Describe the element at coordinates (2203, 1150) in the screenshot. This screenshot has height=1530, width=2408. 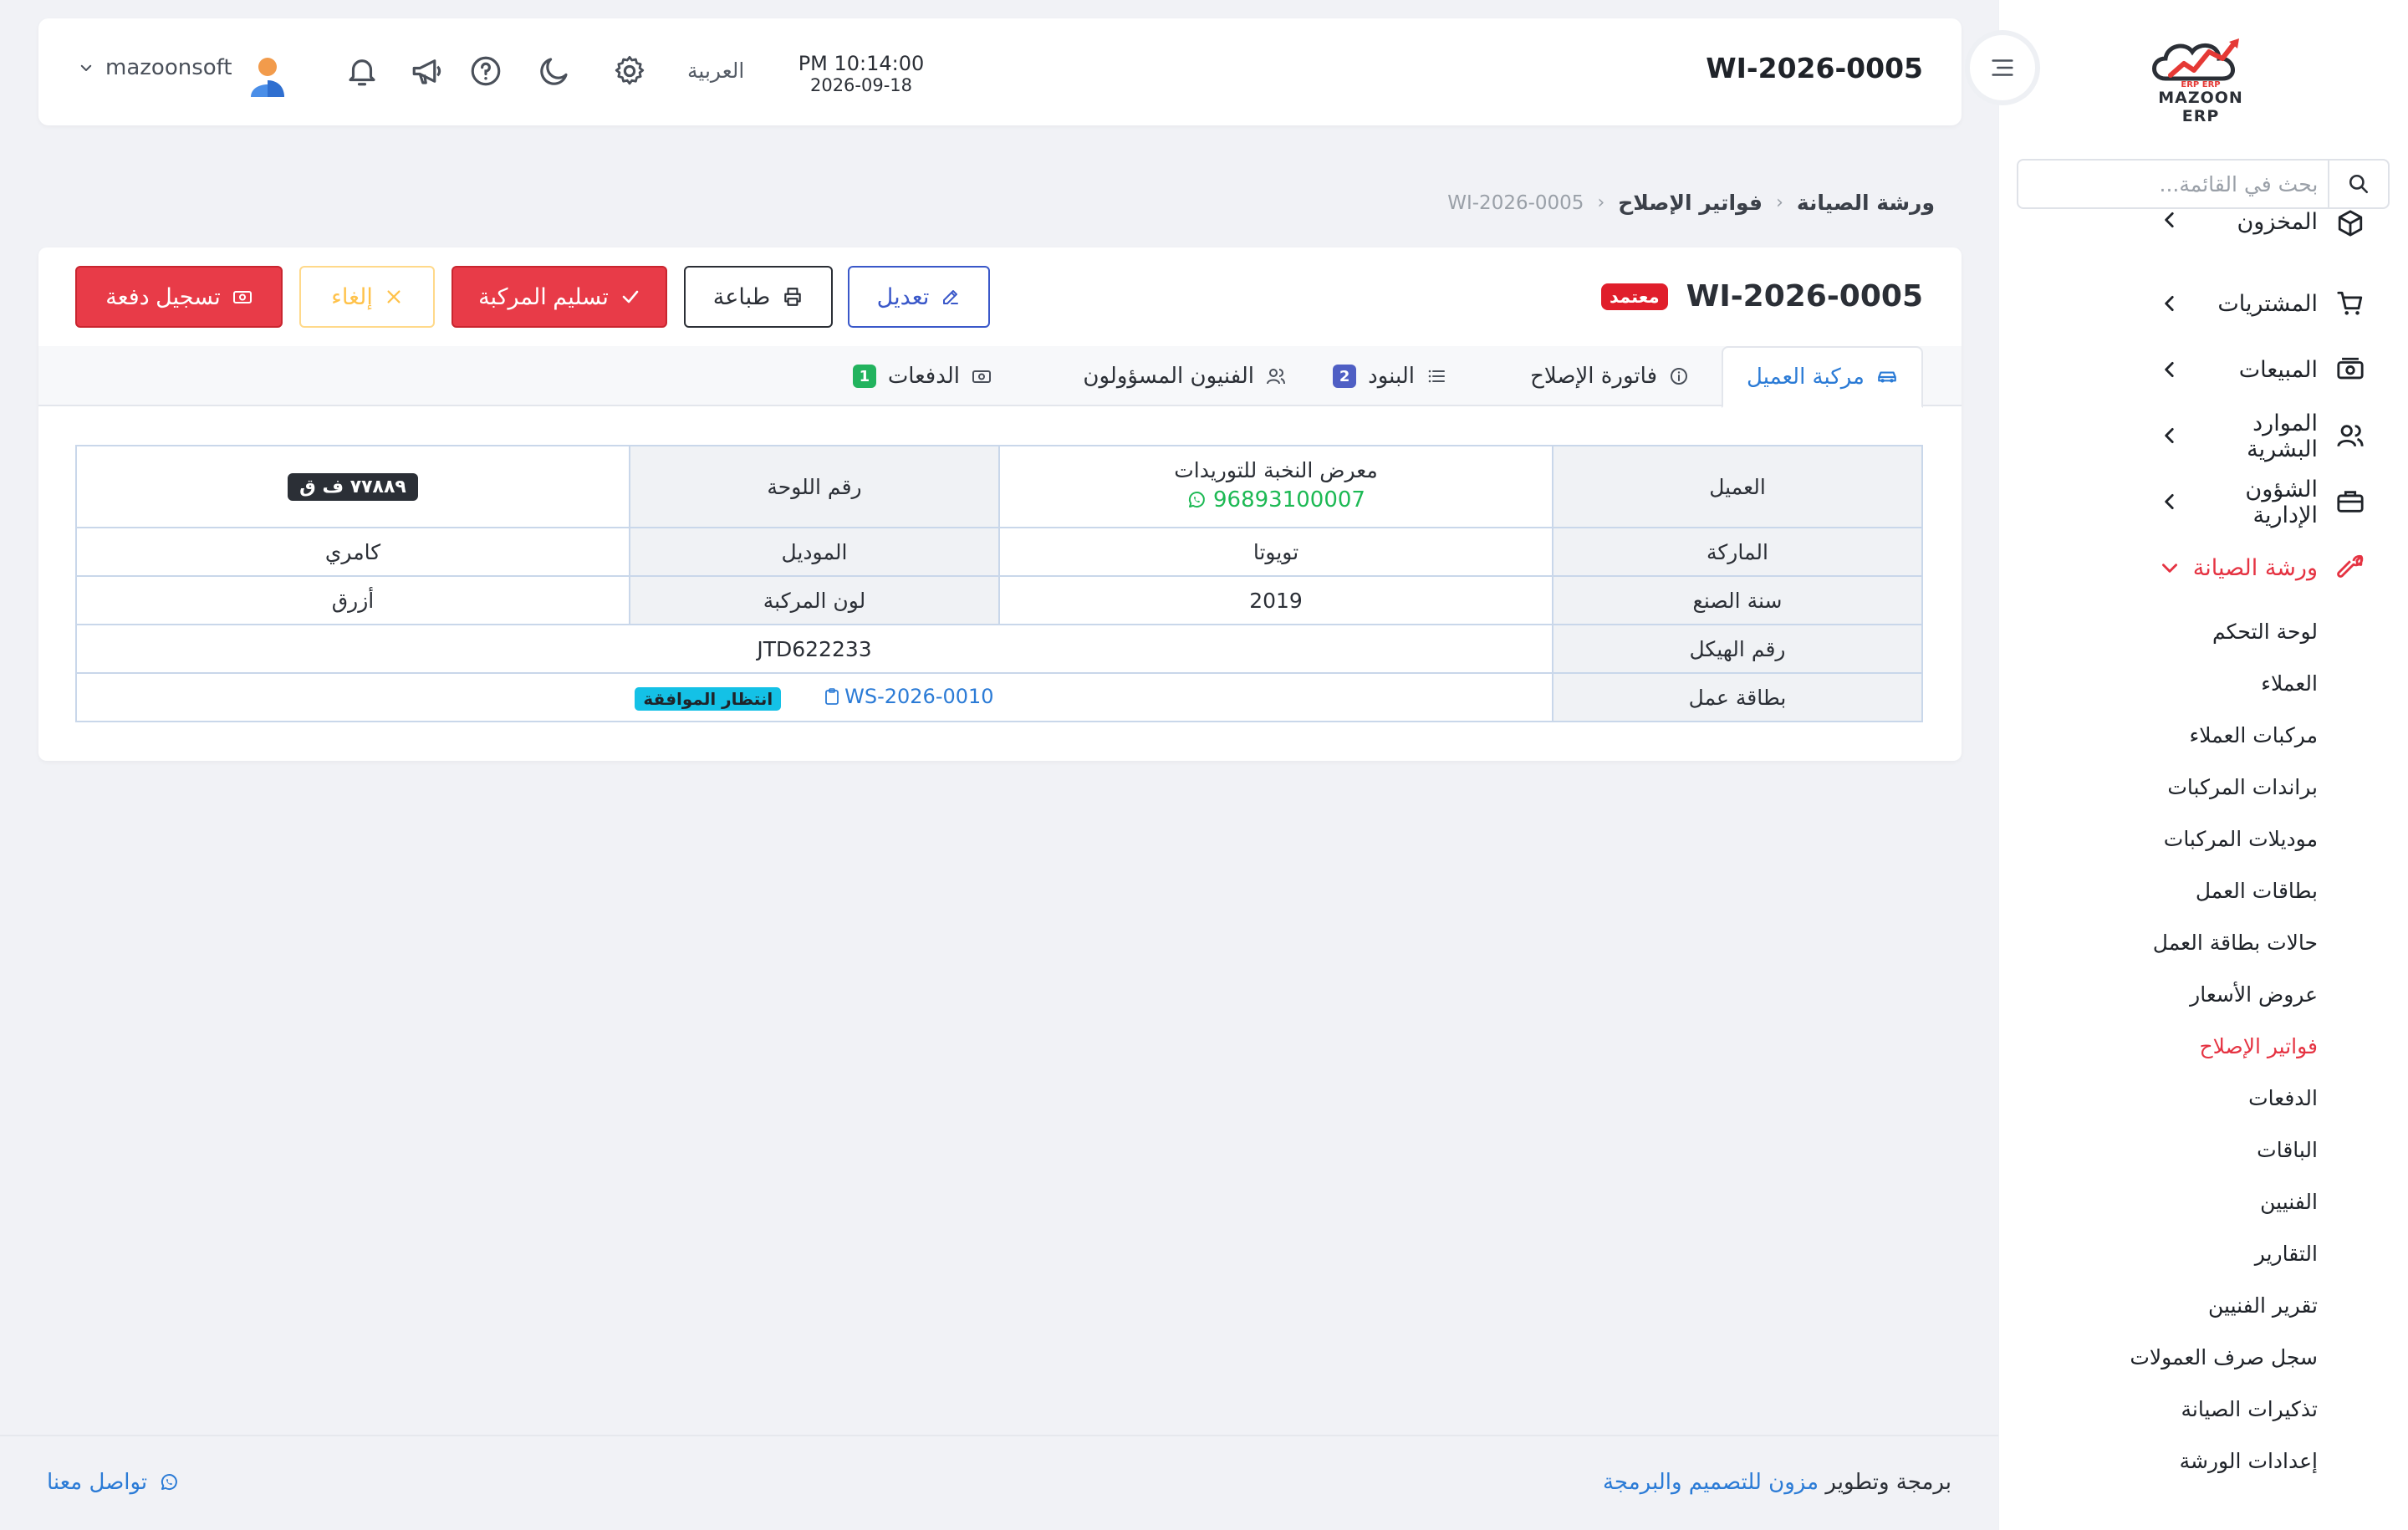
I see `subitem-packages: الباقات` at that location.